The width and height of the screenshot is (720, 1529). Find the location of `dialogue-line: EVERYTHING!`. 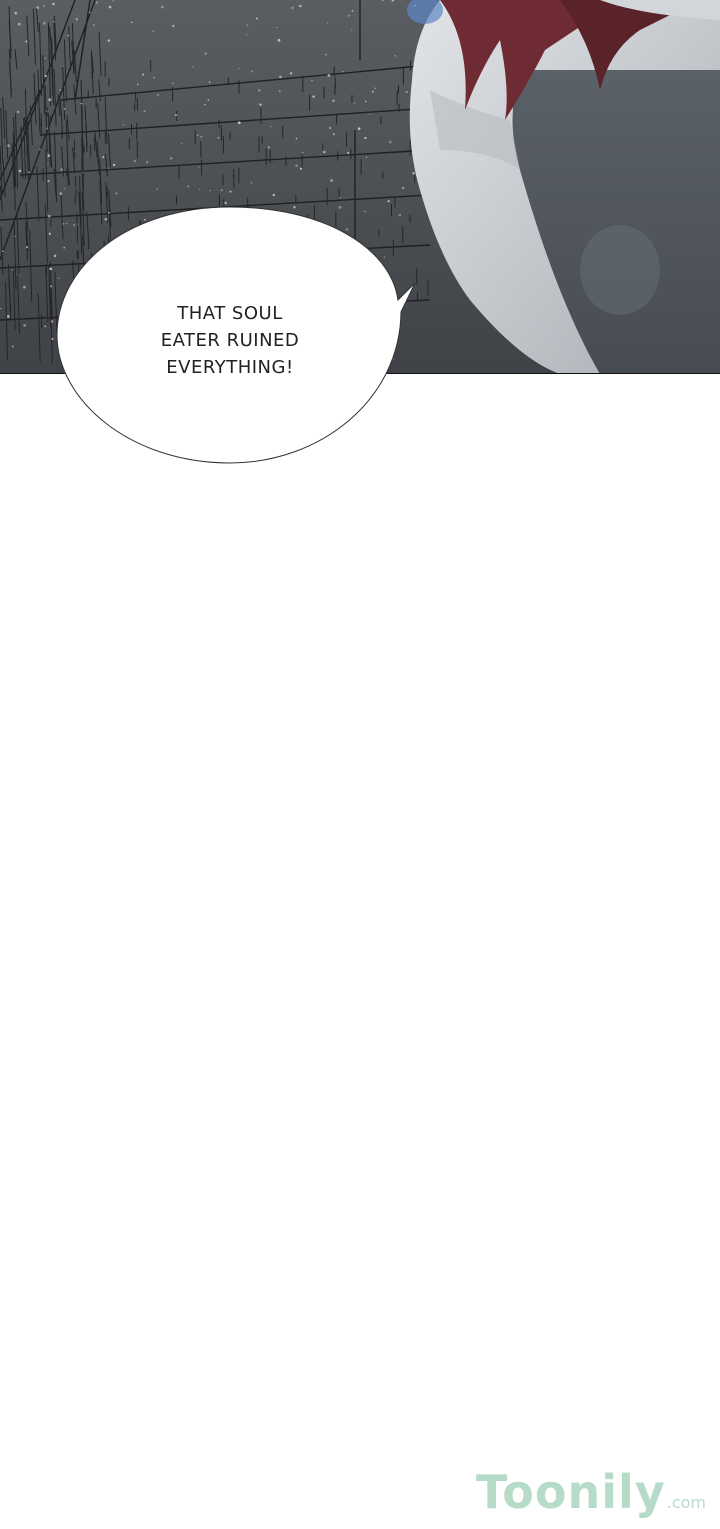

dialogue-line: EVERYTHING! is located at coordinates (230, 367).